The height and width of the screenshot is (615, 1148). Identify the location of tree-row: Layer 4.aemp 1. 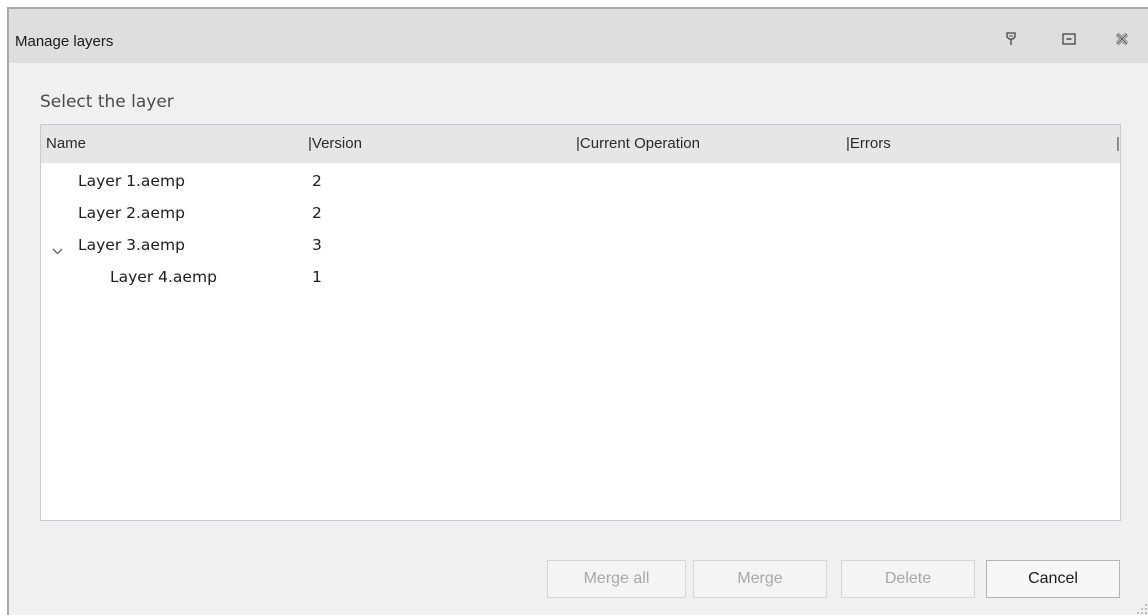
(580, 277).